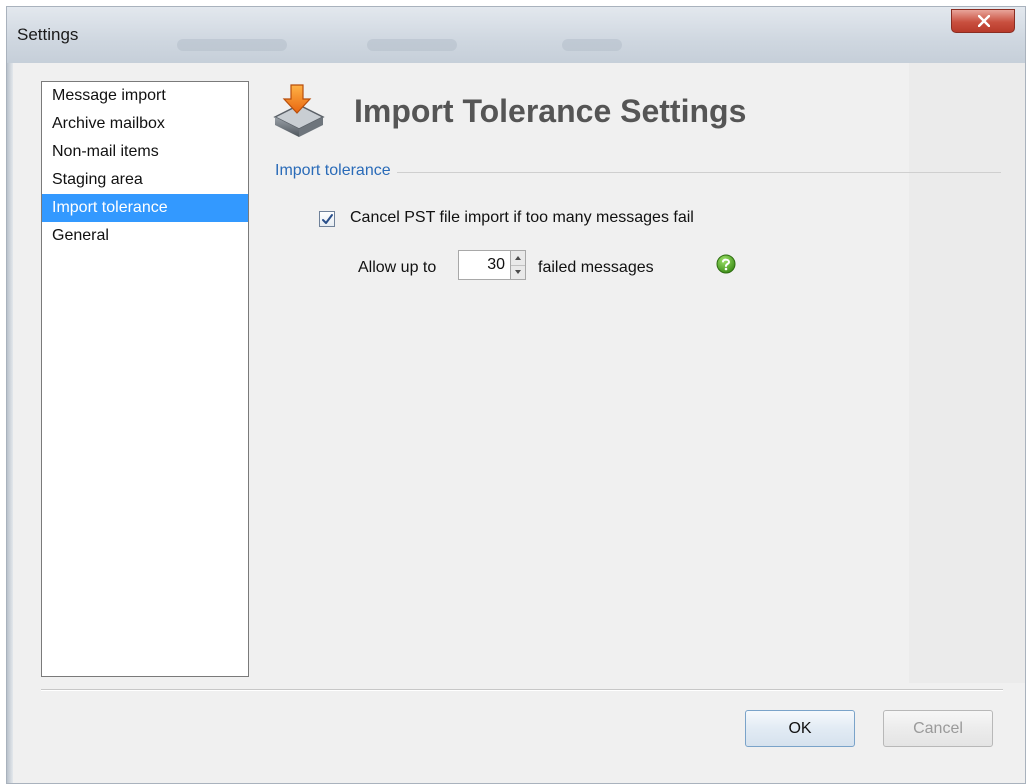 This screenshot has width=1026, height=784. I want to click on content-shadow, so click(967, 373).